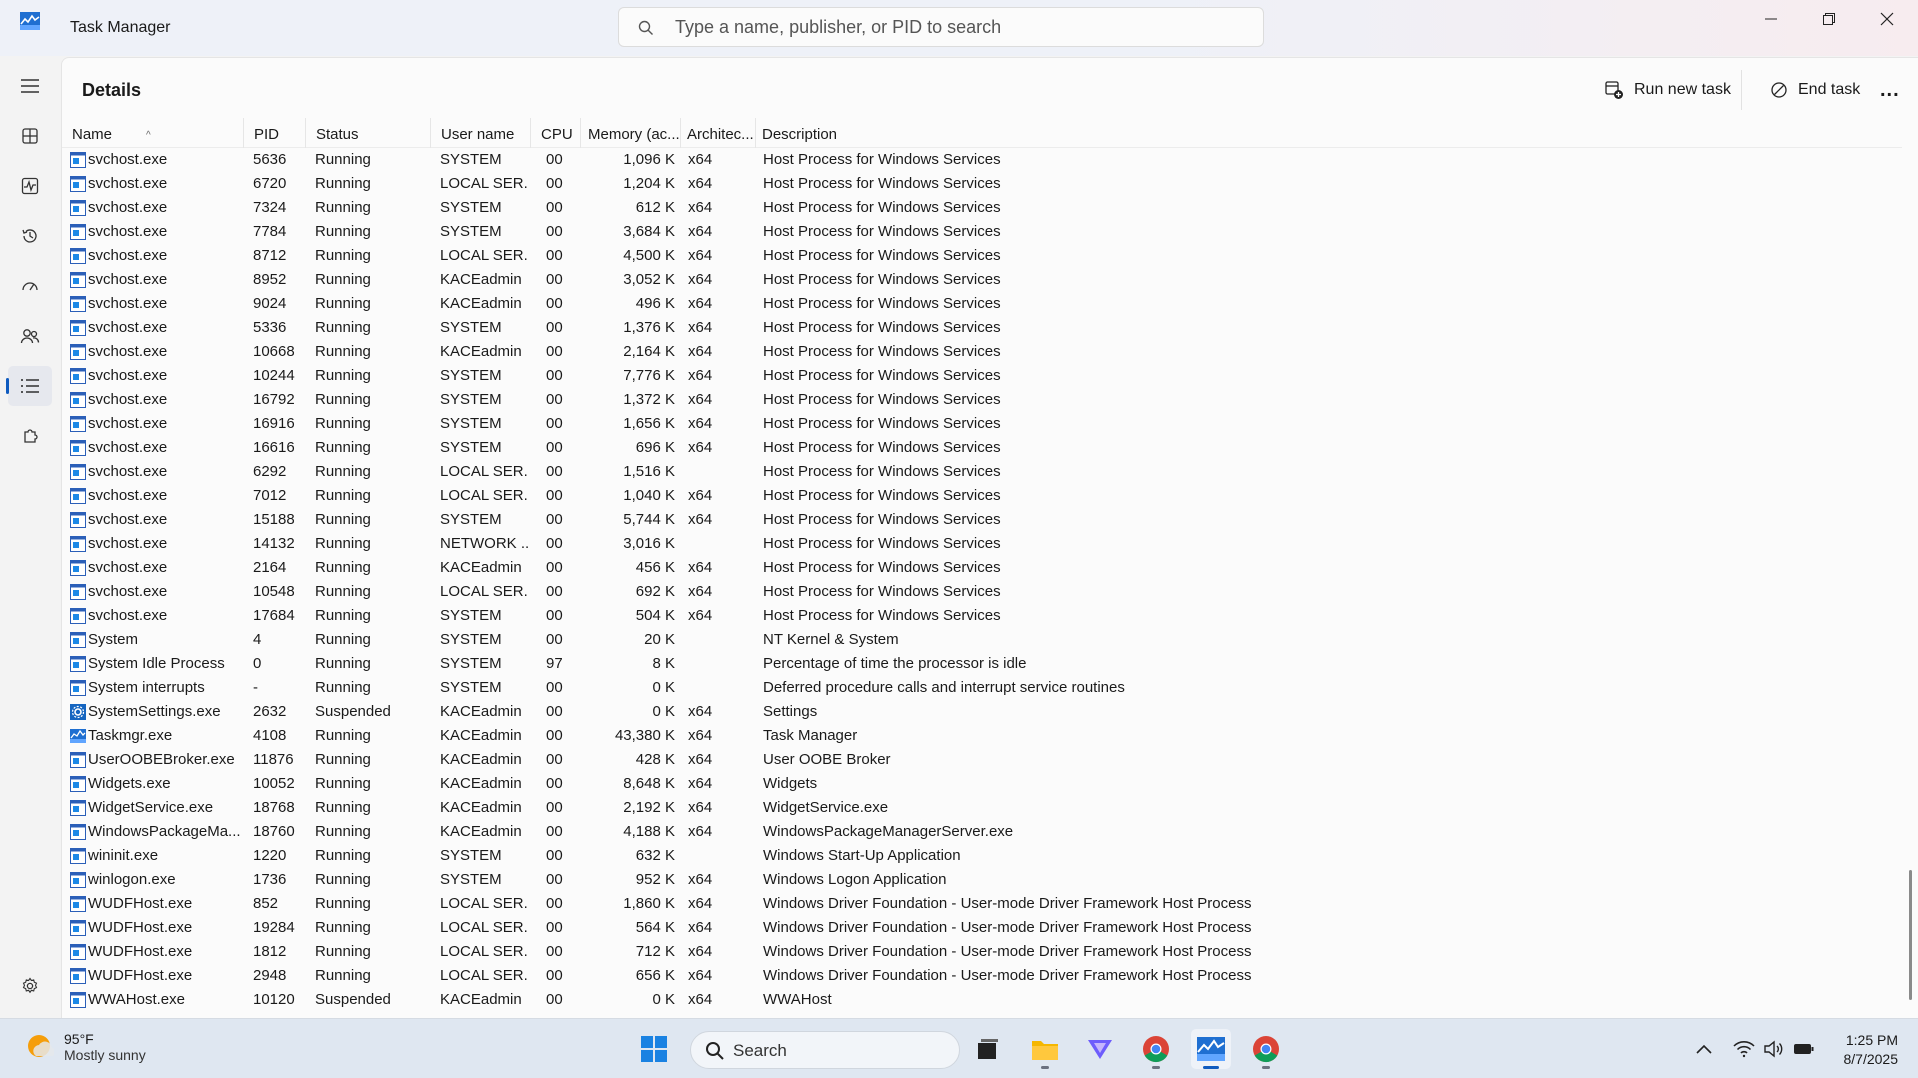 This screenshot has height=1078, width=1918. Describe the element at coordinates (1211, 1049) in the screenshot. I see `taskbar-task-manager` at that location.